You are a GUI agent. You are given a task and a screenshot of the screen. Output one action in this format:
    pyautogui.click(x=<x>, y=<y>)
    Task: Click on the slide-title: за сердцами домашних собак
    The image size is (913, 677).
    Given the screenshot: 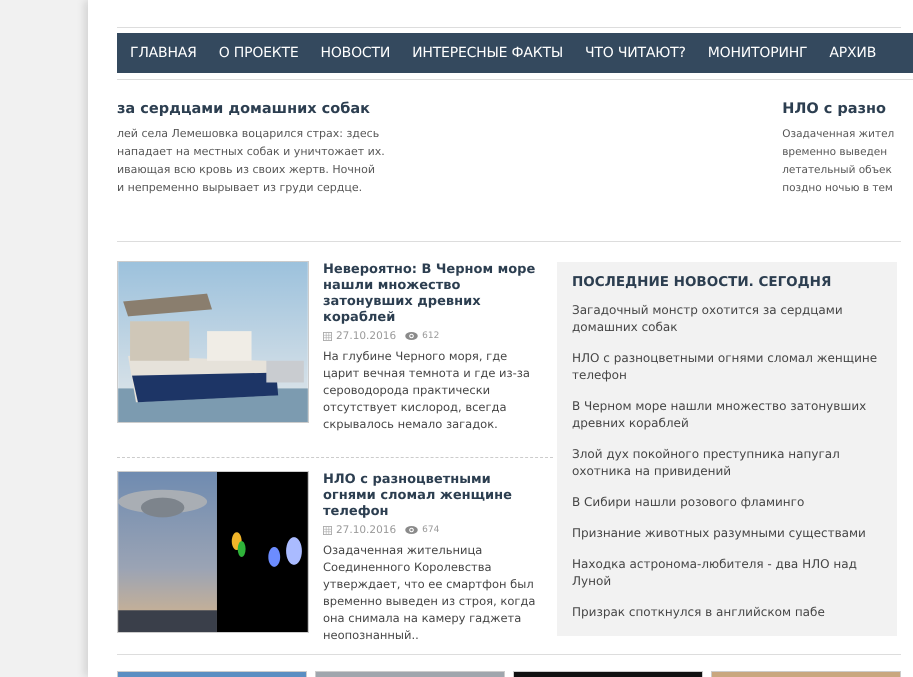 What is the action you would take?
    pyautogui.click(x=449, y=109)
    